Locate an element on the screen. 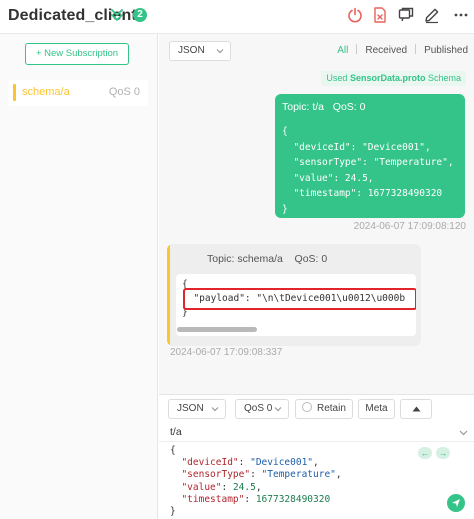  retain-radio is located at coordinates (307, 407).